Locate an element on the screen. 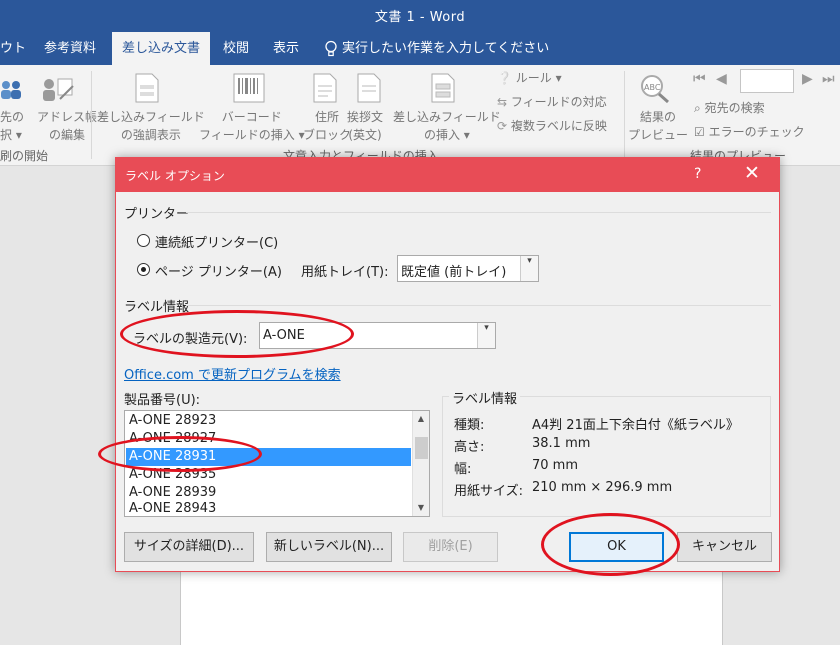  check-errors-icon: ☑ is located at coordinates (699, 132).